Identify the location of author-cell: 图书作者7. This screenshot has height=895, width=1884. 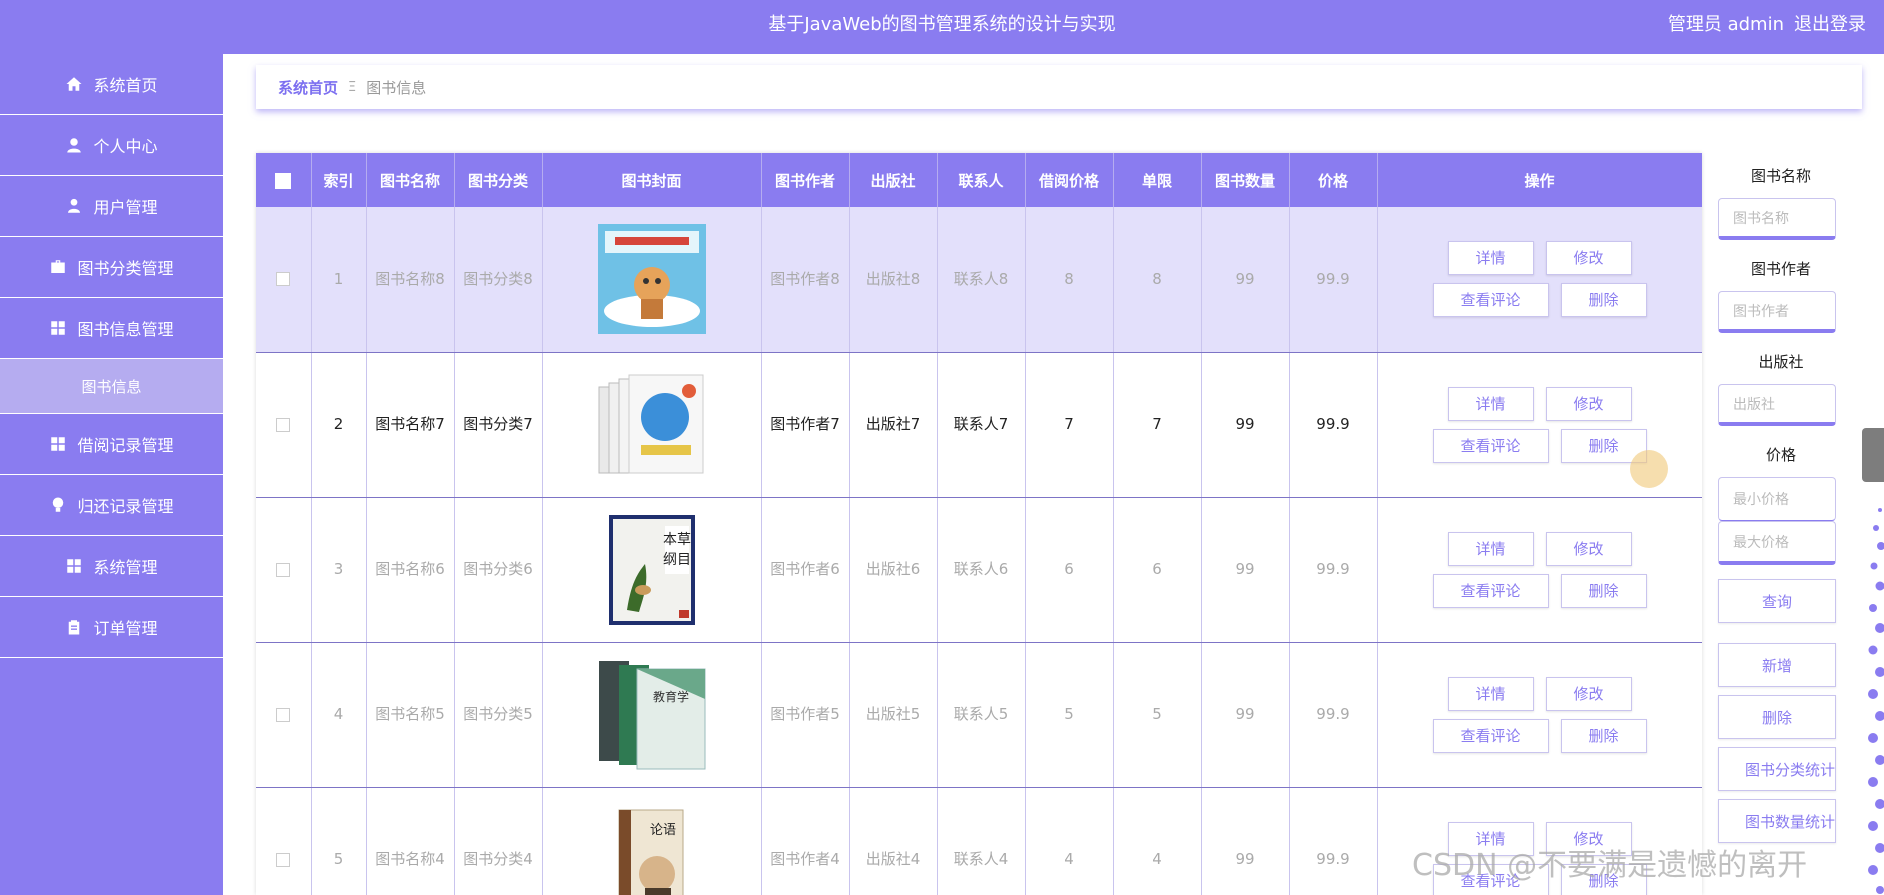
(805, 425).